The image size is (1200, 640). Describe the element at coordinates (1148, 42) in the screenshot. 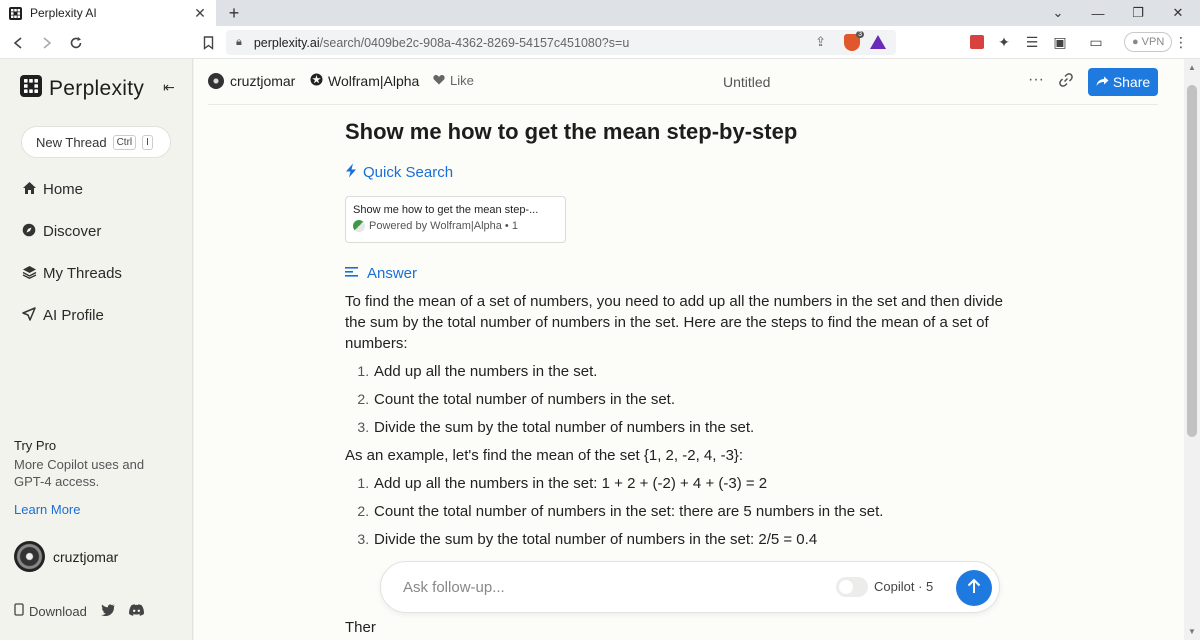

I see `vpn-button: ● VPN` at that location.